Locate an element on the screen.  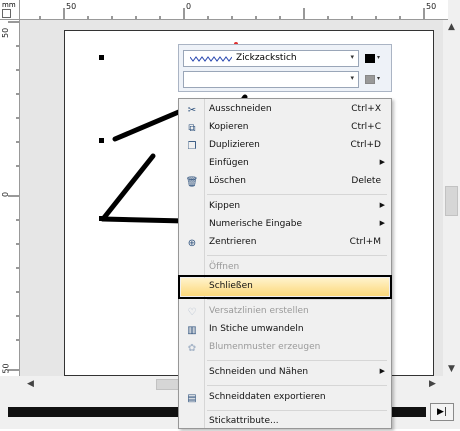
region-color-swatch is located at coordinates (370, 79).